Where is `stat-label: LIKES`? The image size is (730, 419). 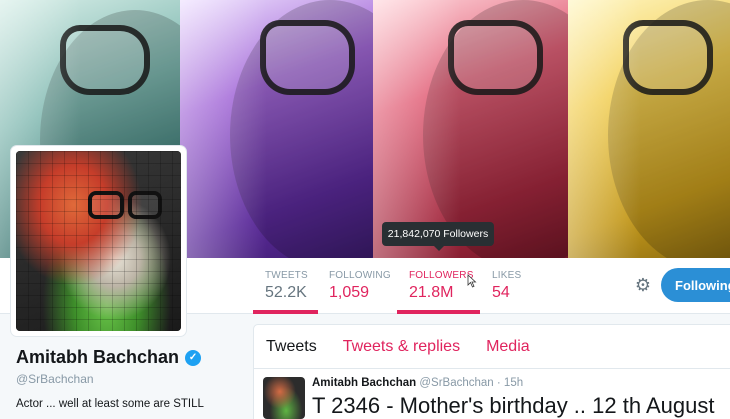
stat-label: LIKES is located at coordinates (507, 275).